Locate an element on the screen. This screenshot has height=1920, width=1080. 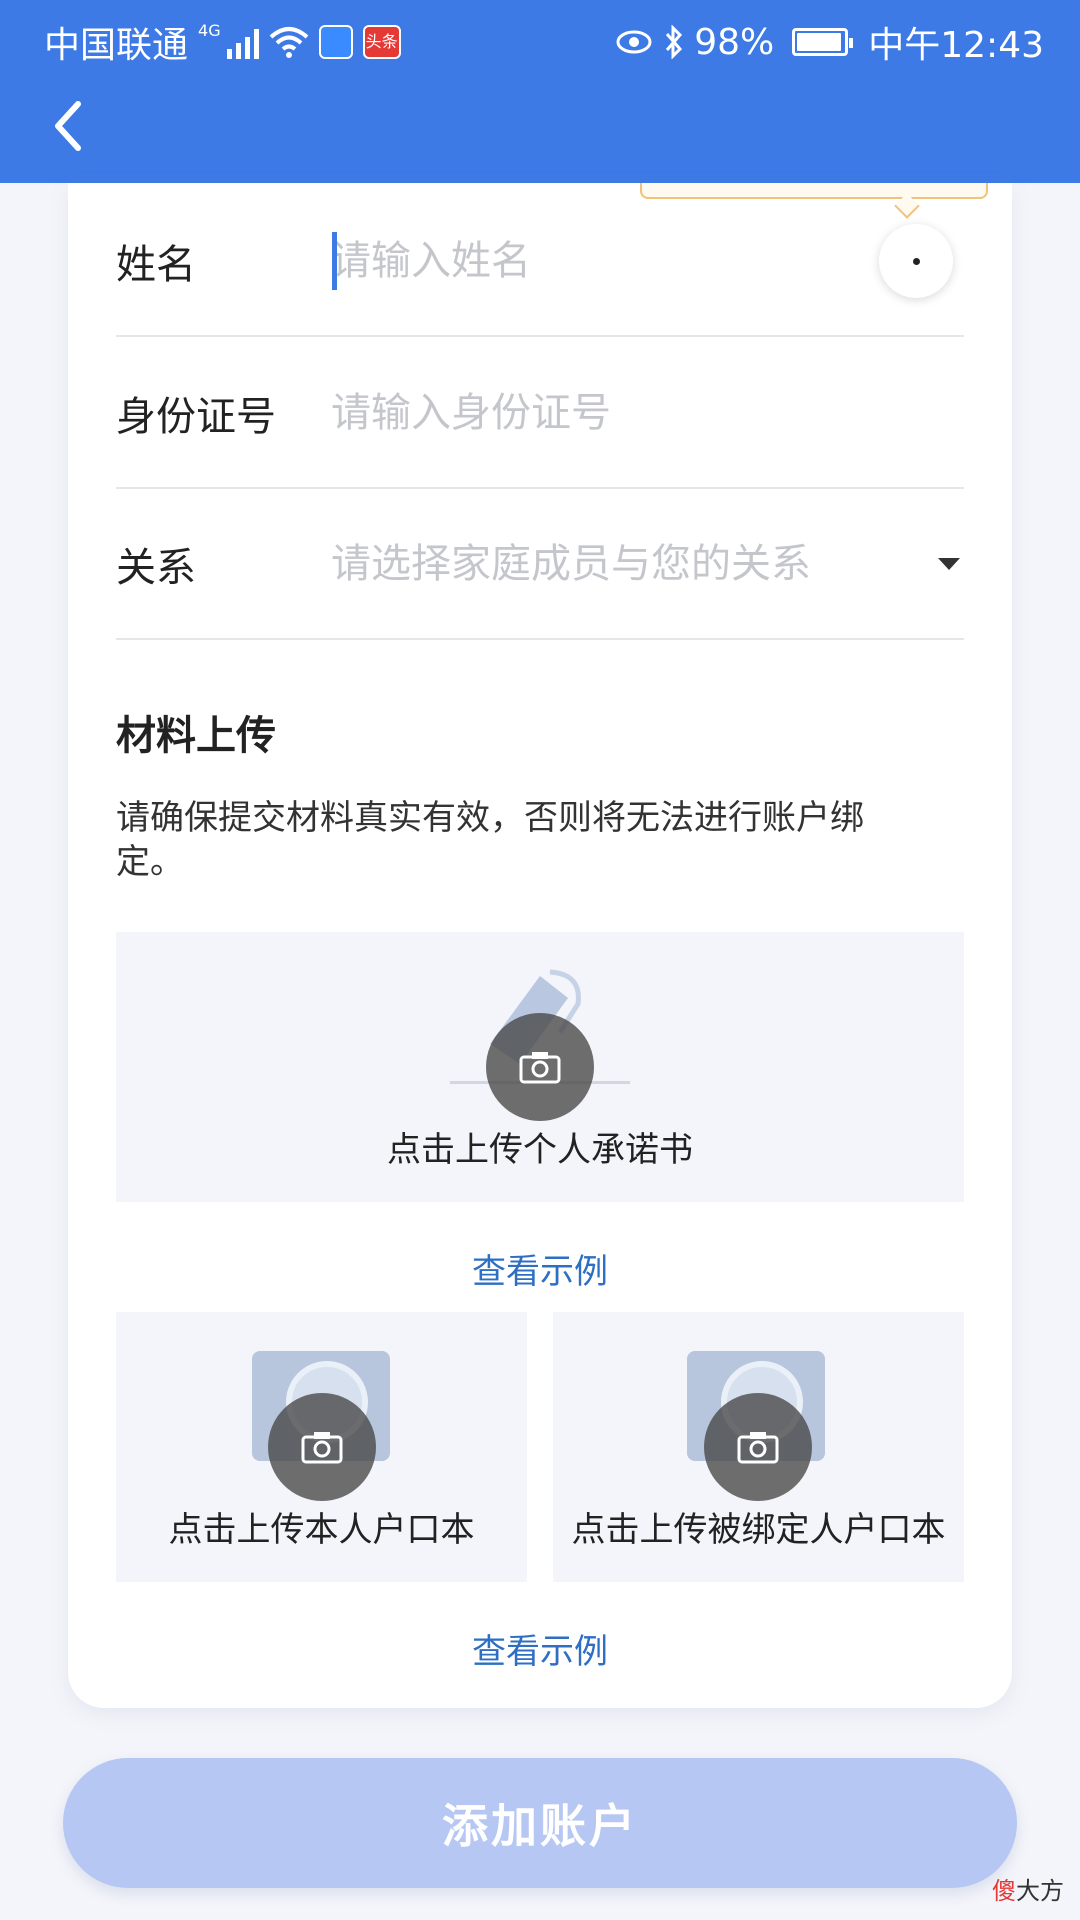
caret-down-icon is located at coordinates (949, 563).